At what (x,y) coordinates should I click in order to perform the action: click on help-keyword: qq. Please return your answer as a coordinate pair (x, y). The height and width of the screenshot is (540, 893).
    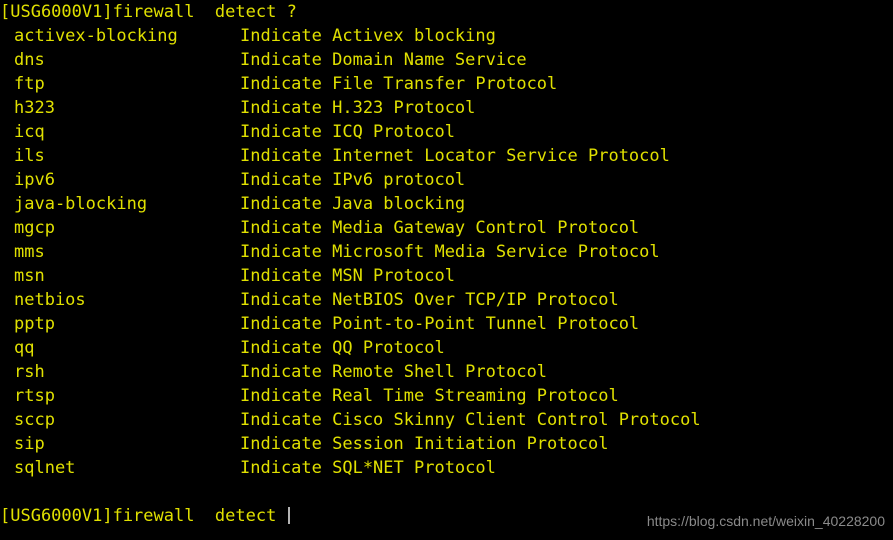
    Looking at the image, I should click on (24, 348).